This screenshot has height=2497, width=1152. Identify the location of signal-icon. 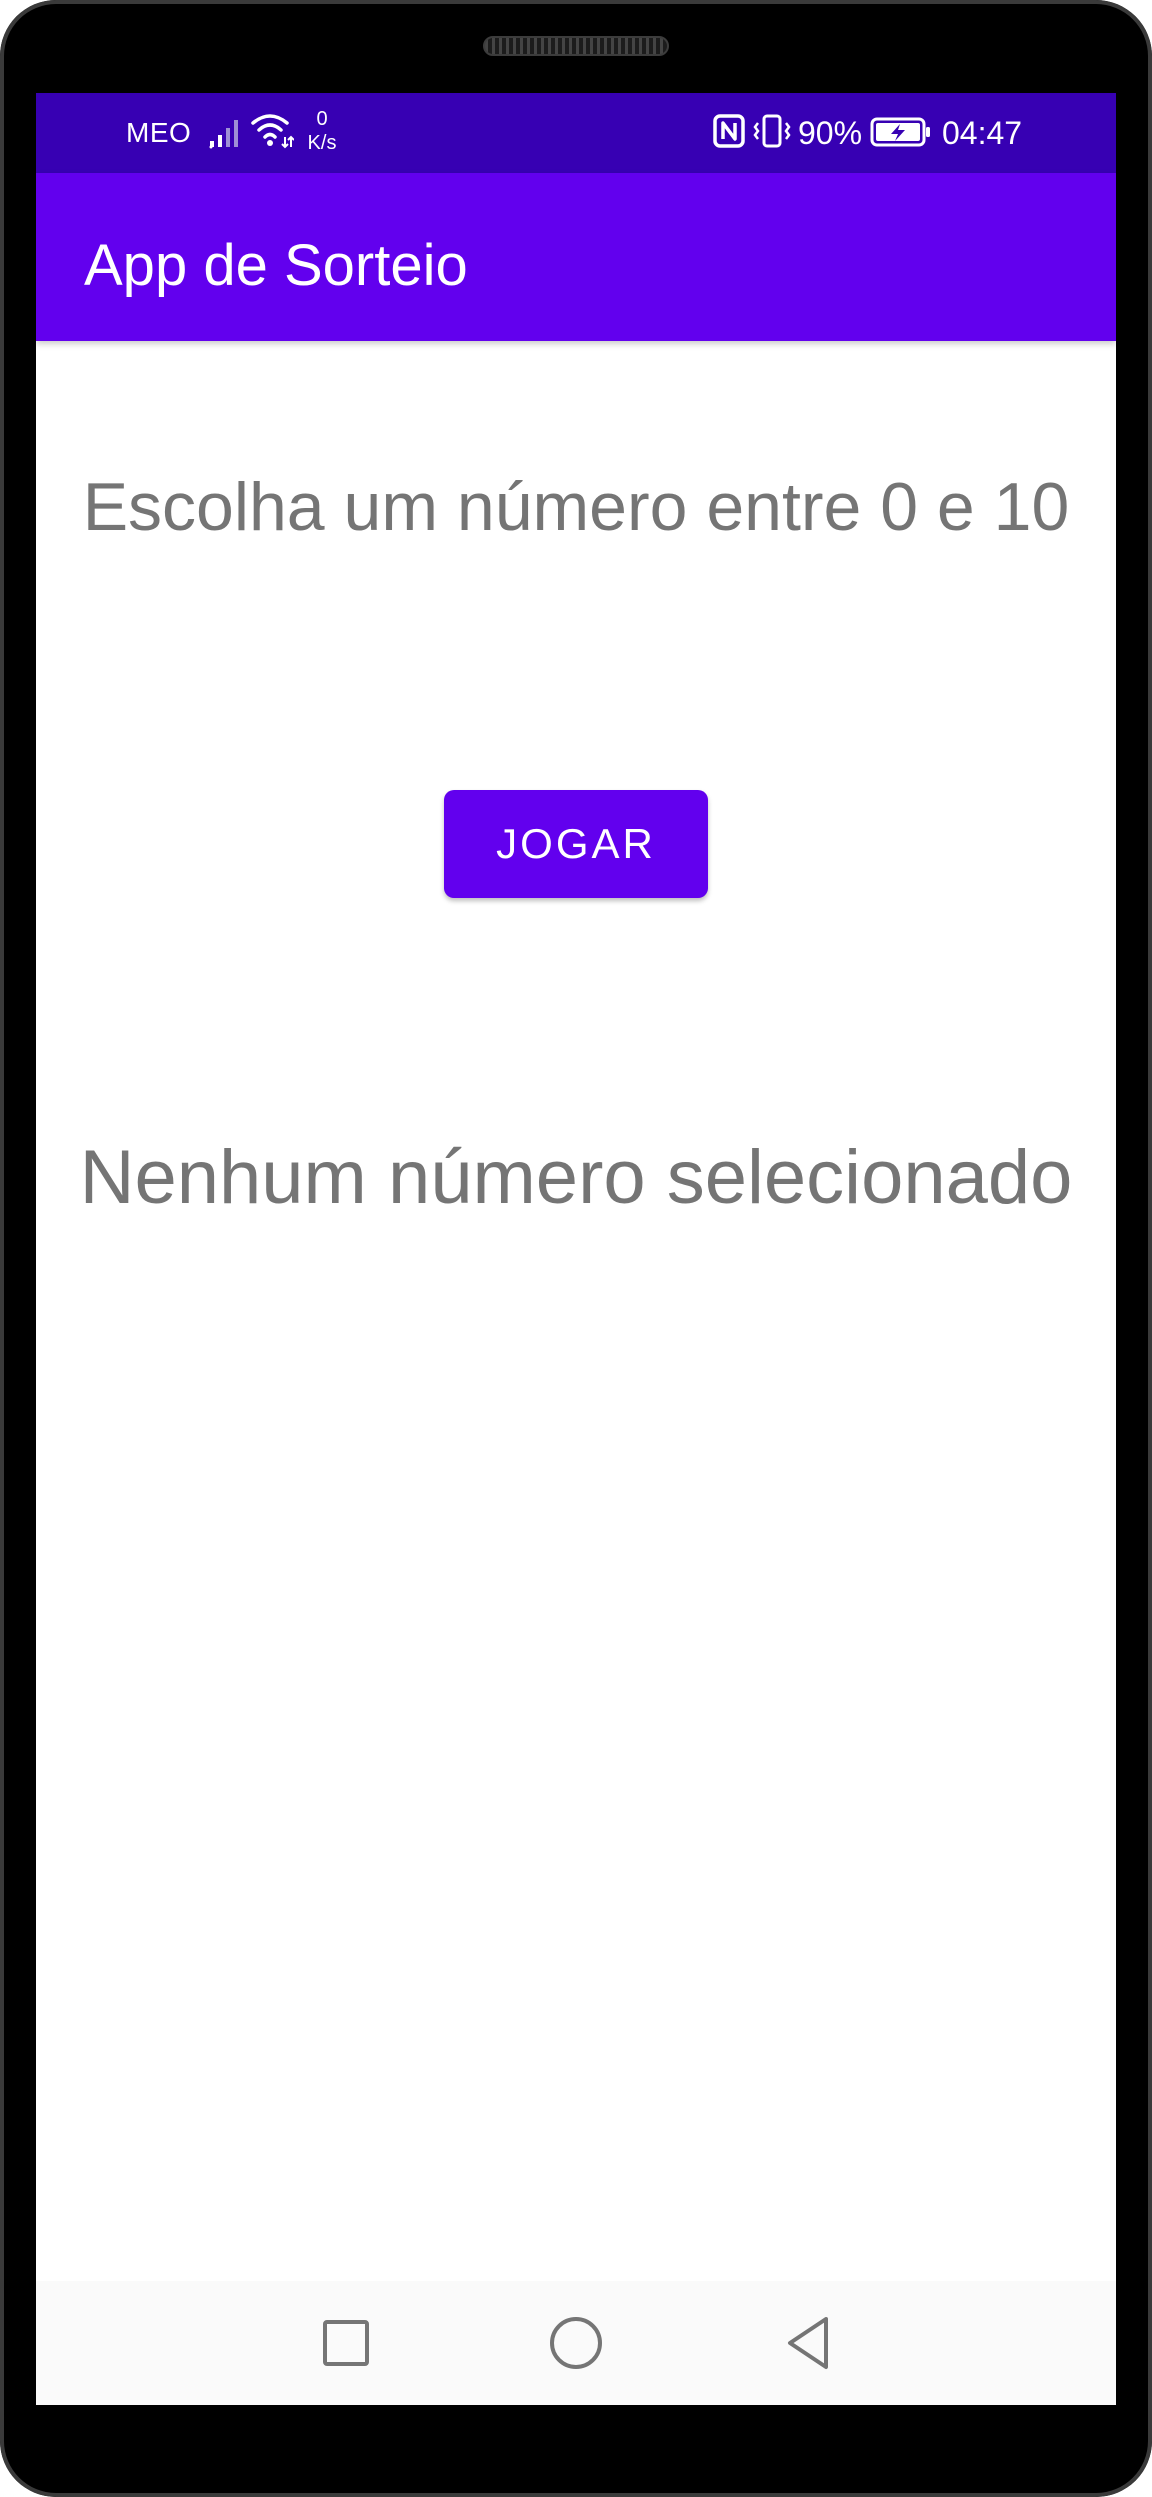
(223, 134).